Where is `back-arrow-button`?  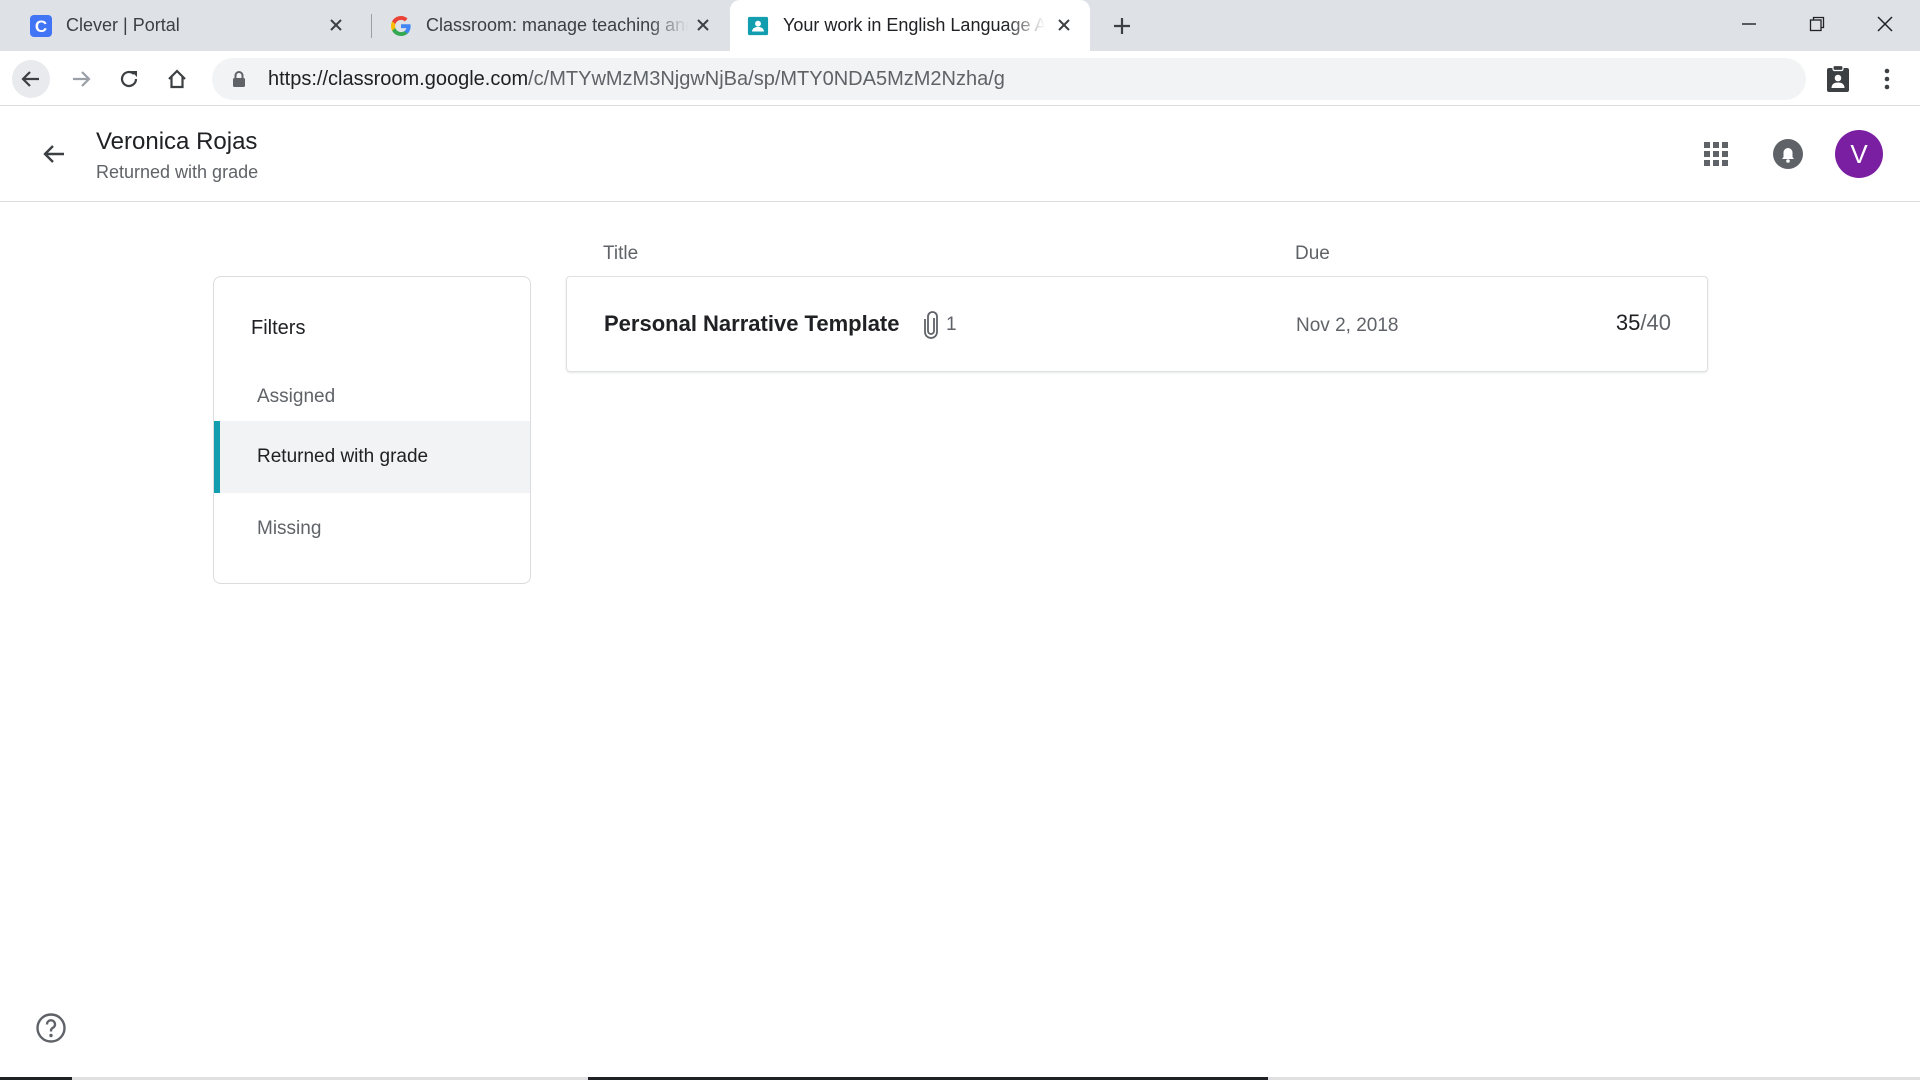
back-arrow-button is located at coordinates (54, 154).